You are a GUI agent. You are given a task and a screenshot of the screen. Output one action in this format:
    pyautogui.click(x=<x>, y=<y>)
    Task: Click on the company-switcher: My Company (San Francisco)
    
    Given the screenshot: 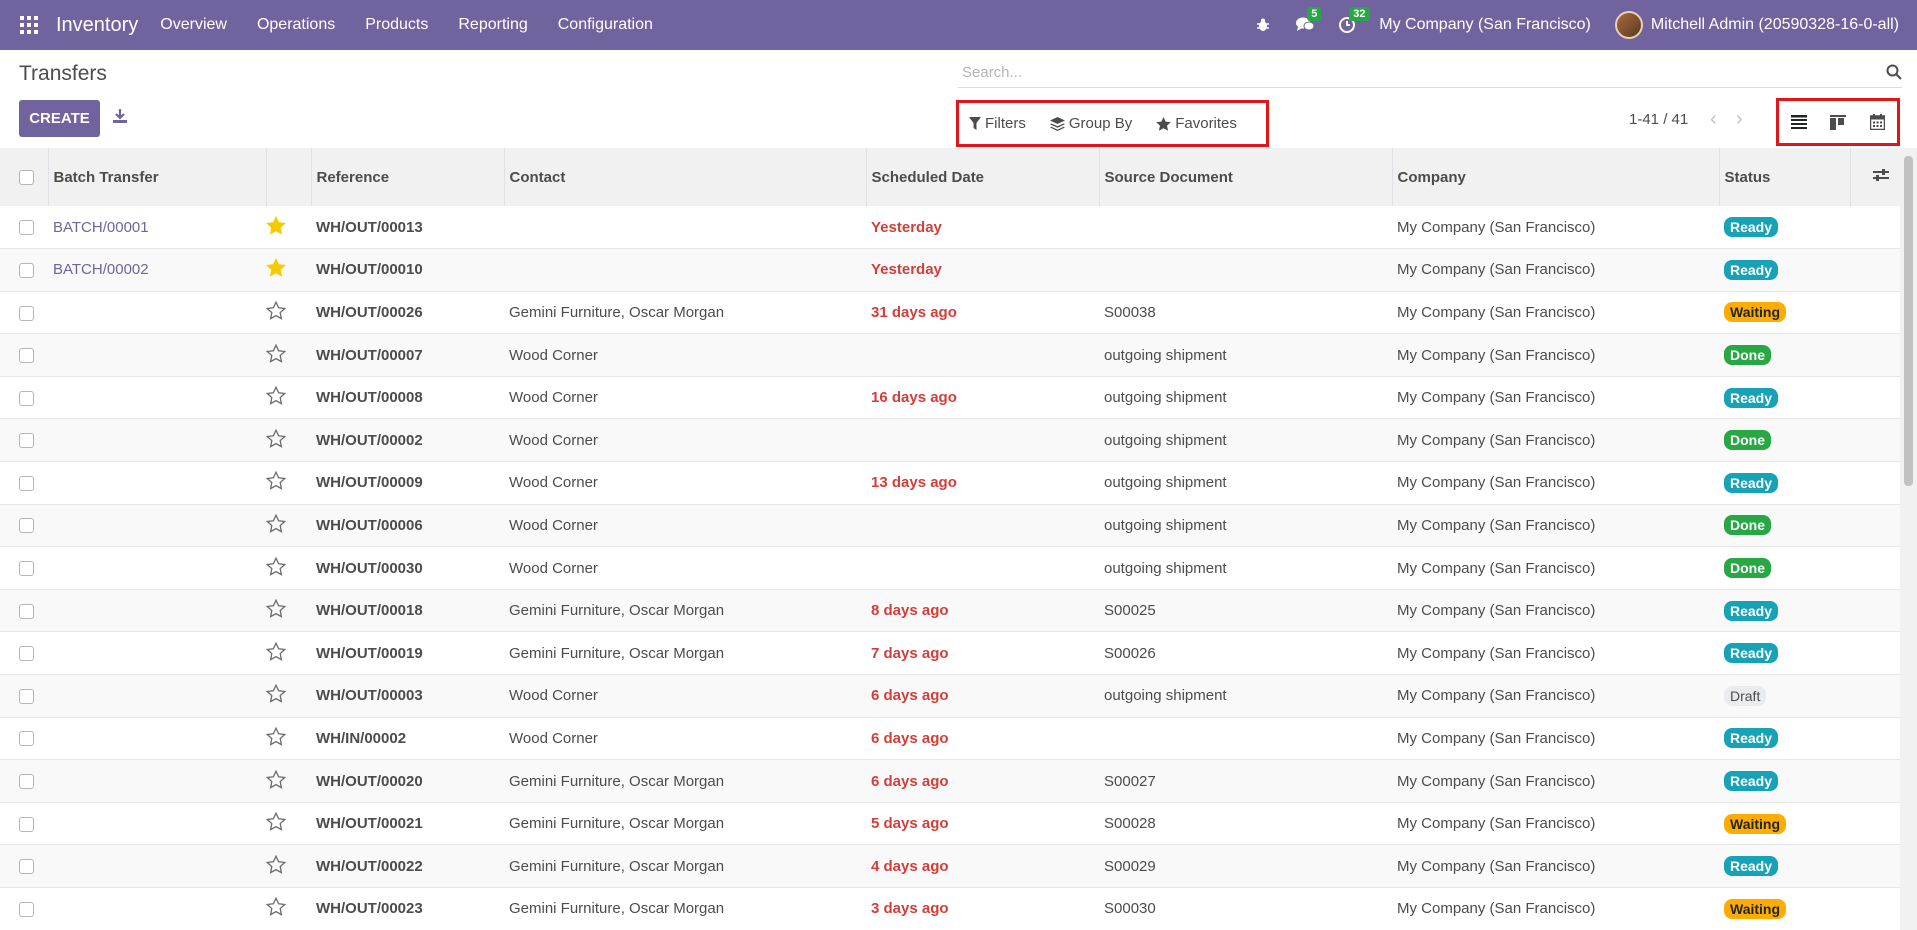 What is the action you would take?
    pyautogui.click(x=1485, y=25)
    